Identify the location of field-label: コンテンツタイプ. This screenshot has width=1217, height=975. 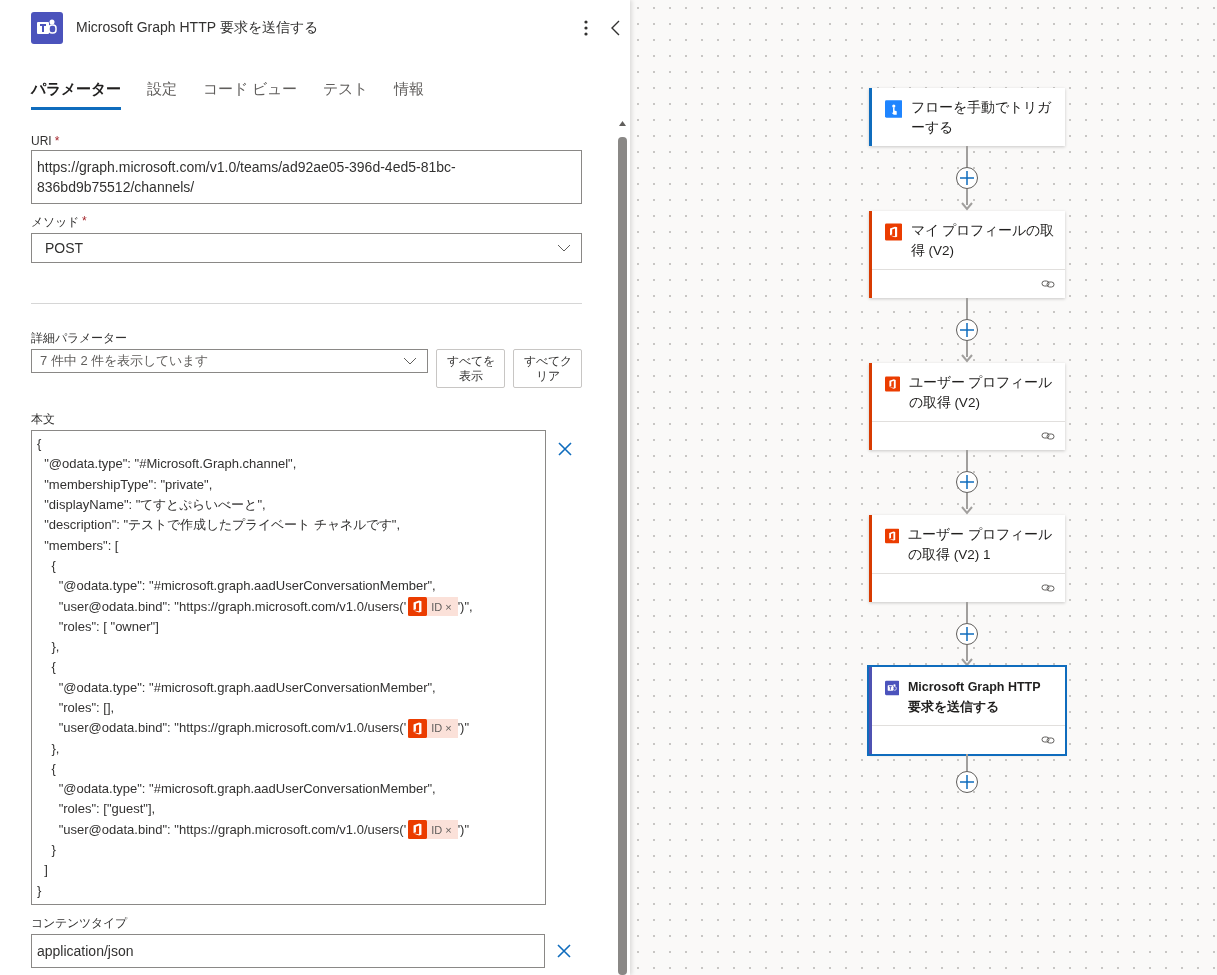
(79, 923).